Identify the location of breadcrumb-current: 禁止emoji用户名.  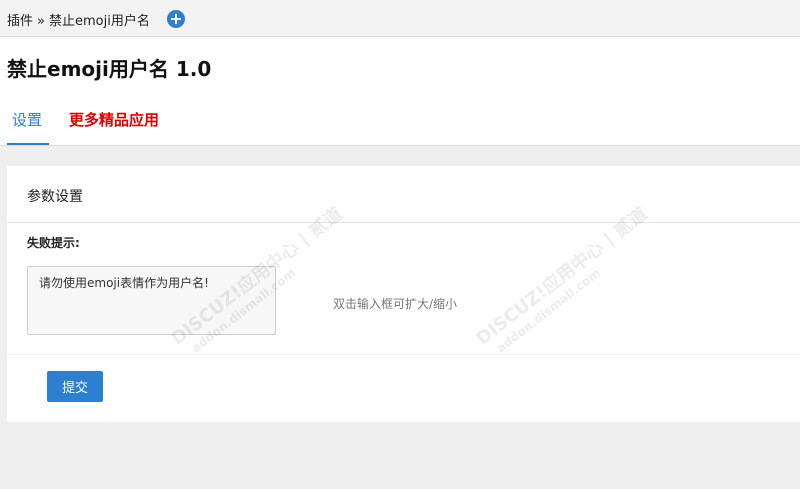
(99, 21).